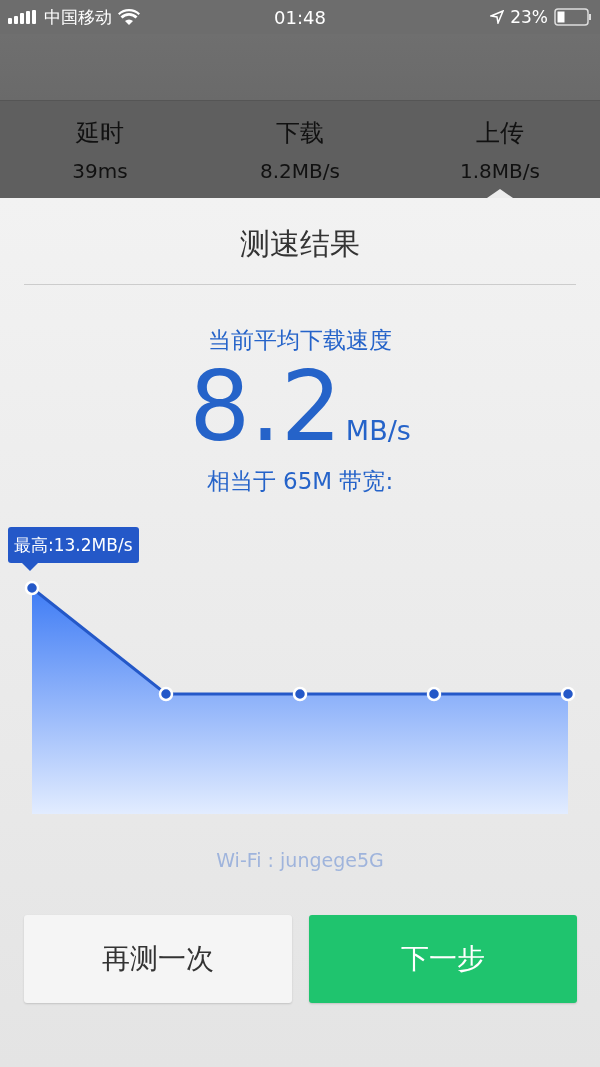 The height and width of the screenshot is (1067, 600). What do you see at coordinates (30, 567) in the screenshot?
I see `tooltip-pointer-icon` at bounding box center [30, 567].